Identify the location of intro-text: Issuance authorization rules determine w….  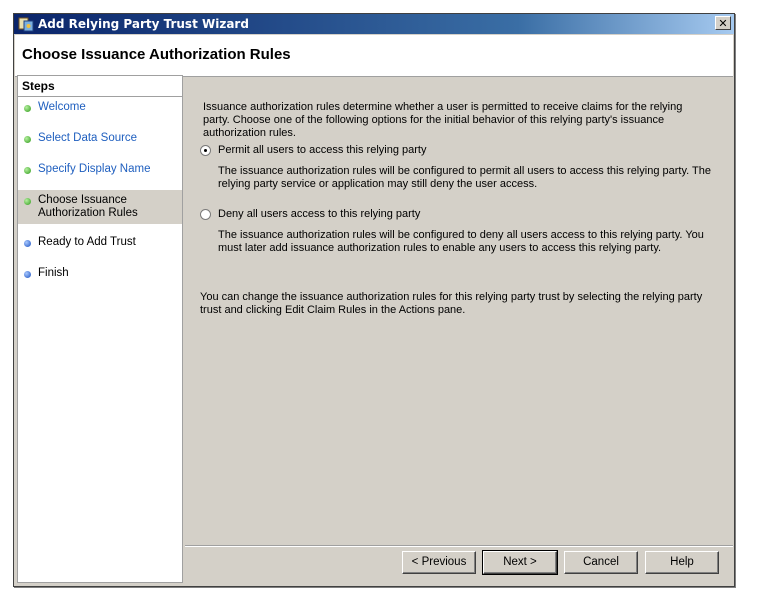
(443, 120).